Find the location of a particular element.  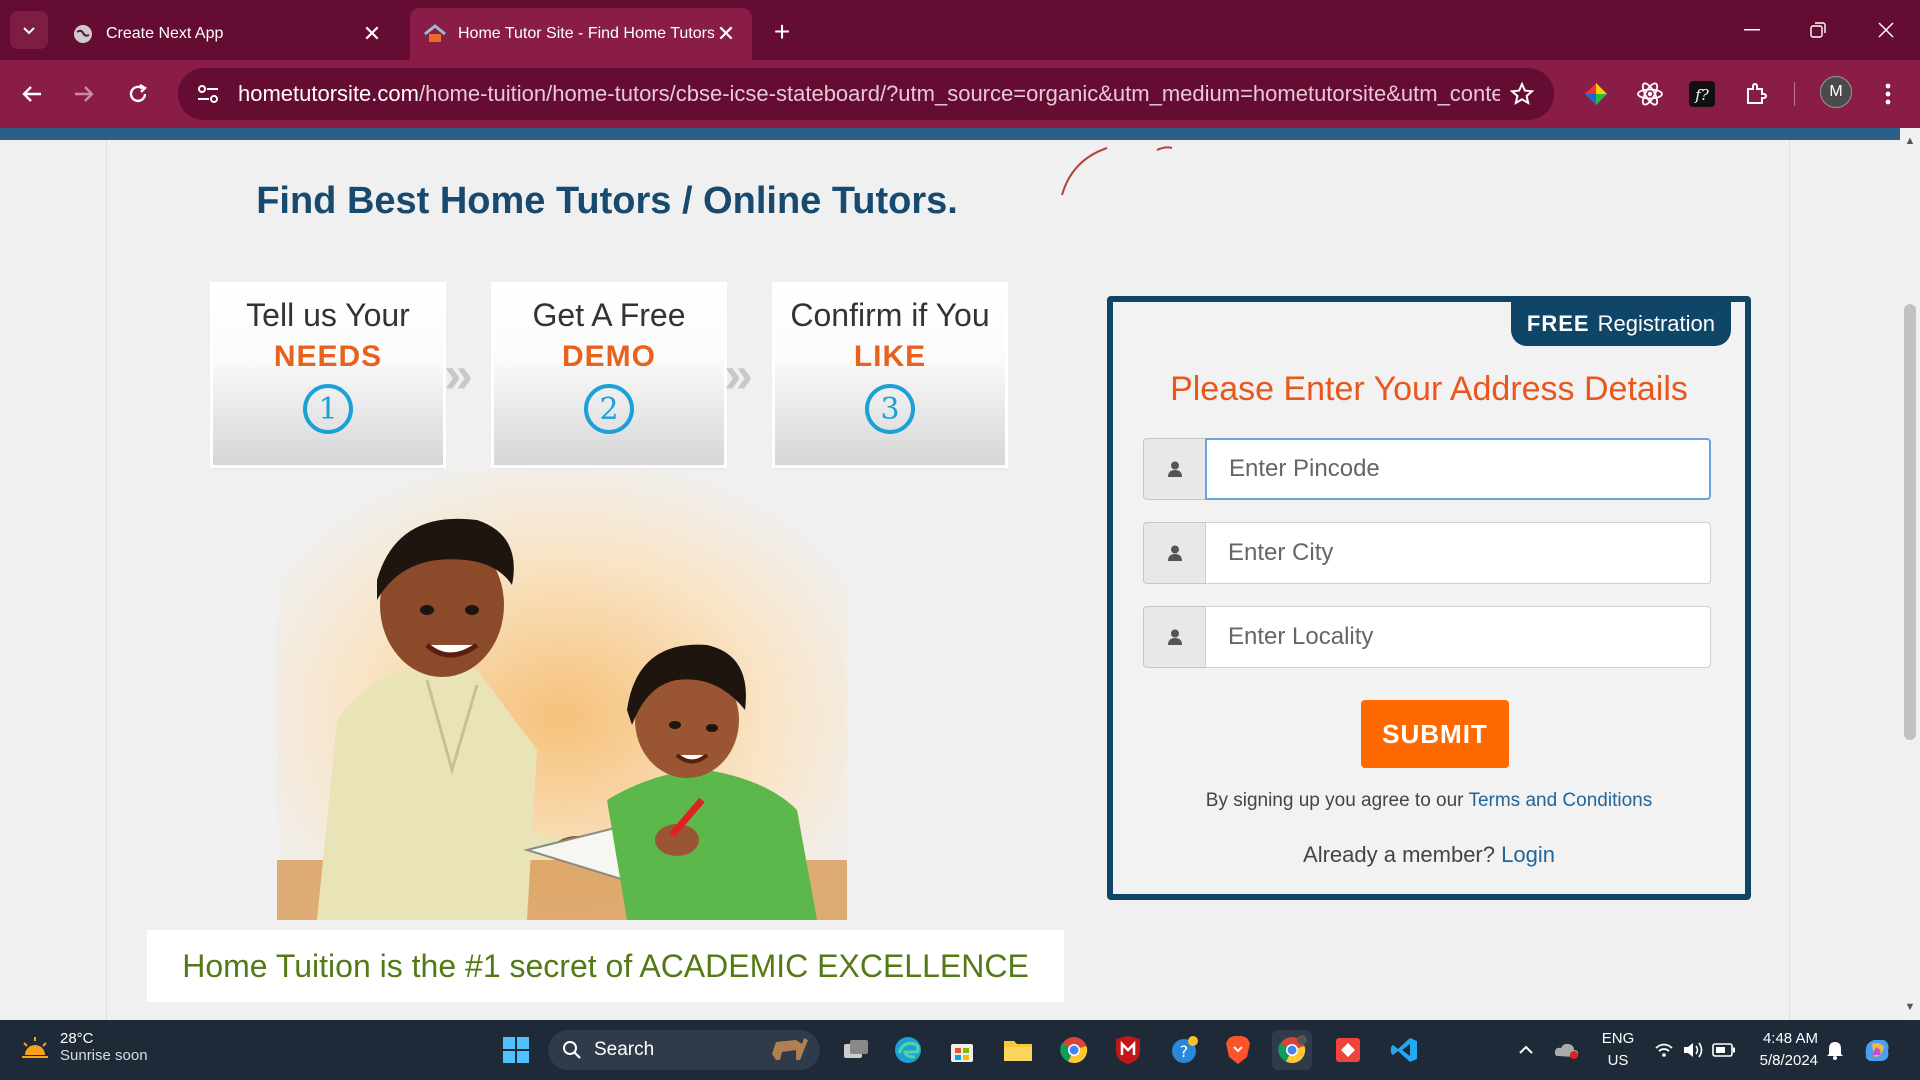

chrome-icon is located at coordinates (1074, 1050).